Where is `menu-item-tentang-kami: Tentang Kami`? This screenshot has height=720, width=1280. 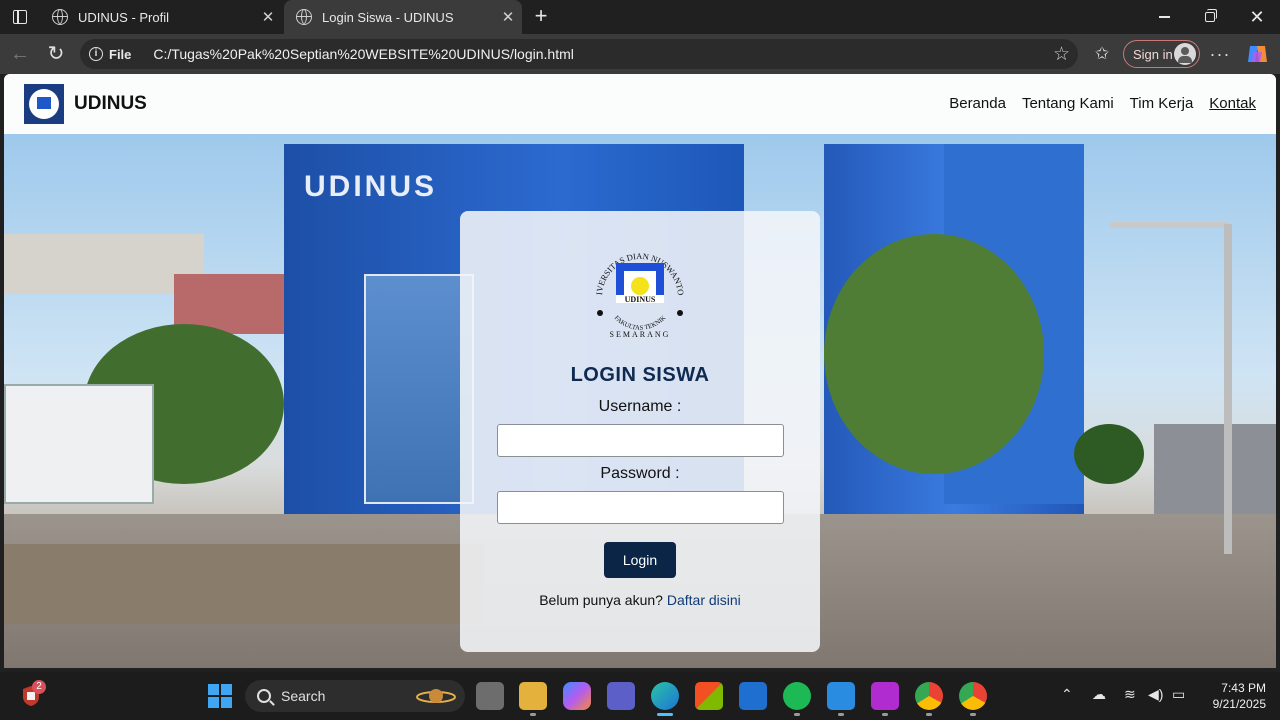 menu-item-tentang-kami: Tentang Kami is located at coordinates (1068, 103).